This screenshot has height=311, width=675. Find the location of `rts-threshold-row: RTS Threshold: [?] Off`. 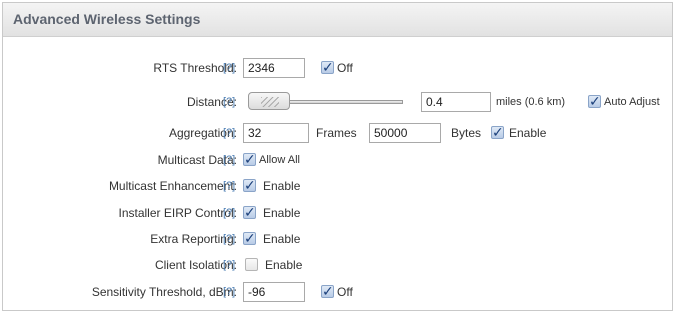

rts-threshold-row: RTS Threshold: [?] Off is located at coordinates (337, 68).